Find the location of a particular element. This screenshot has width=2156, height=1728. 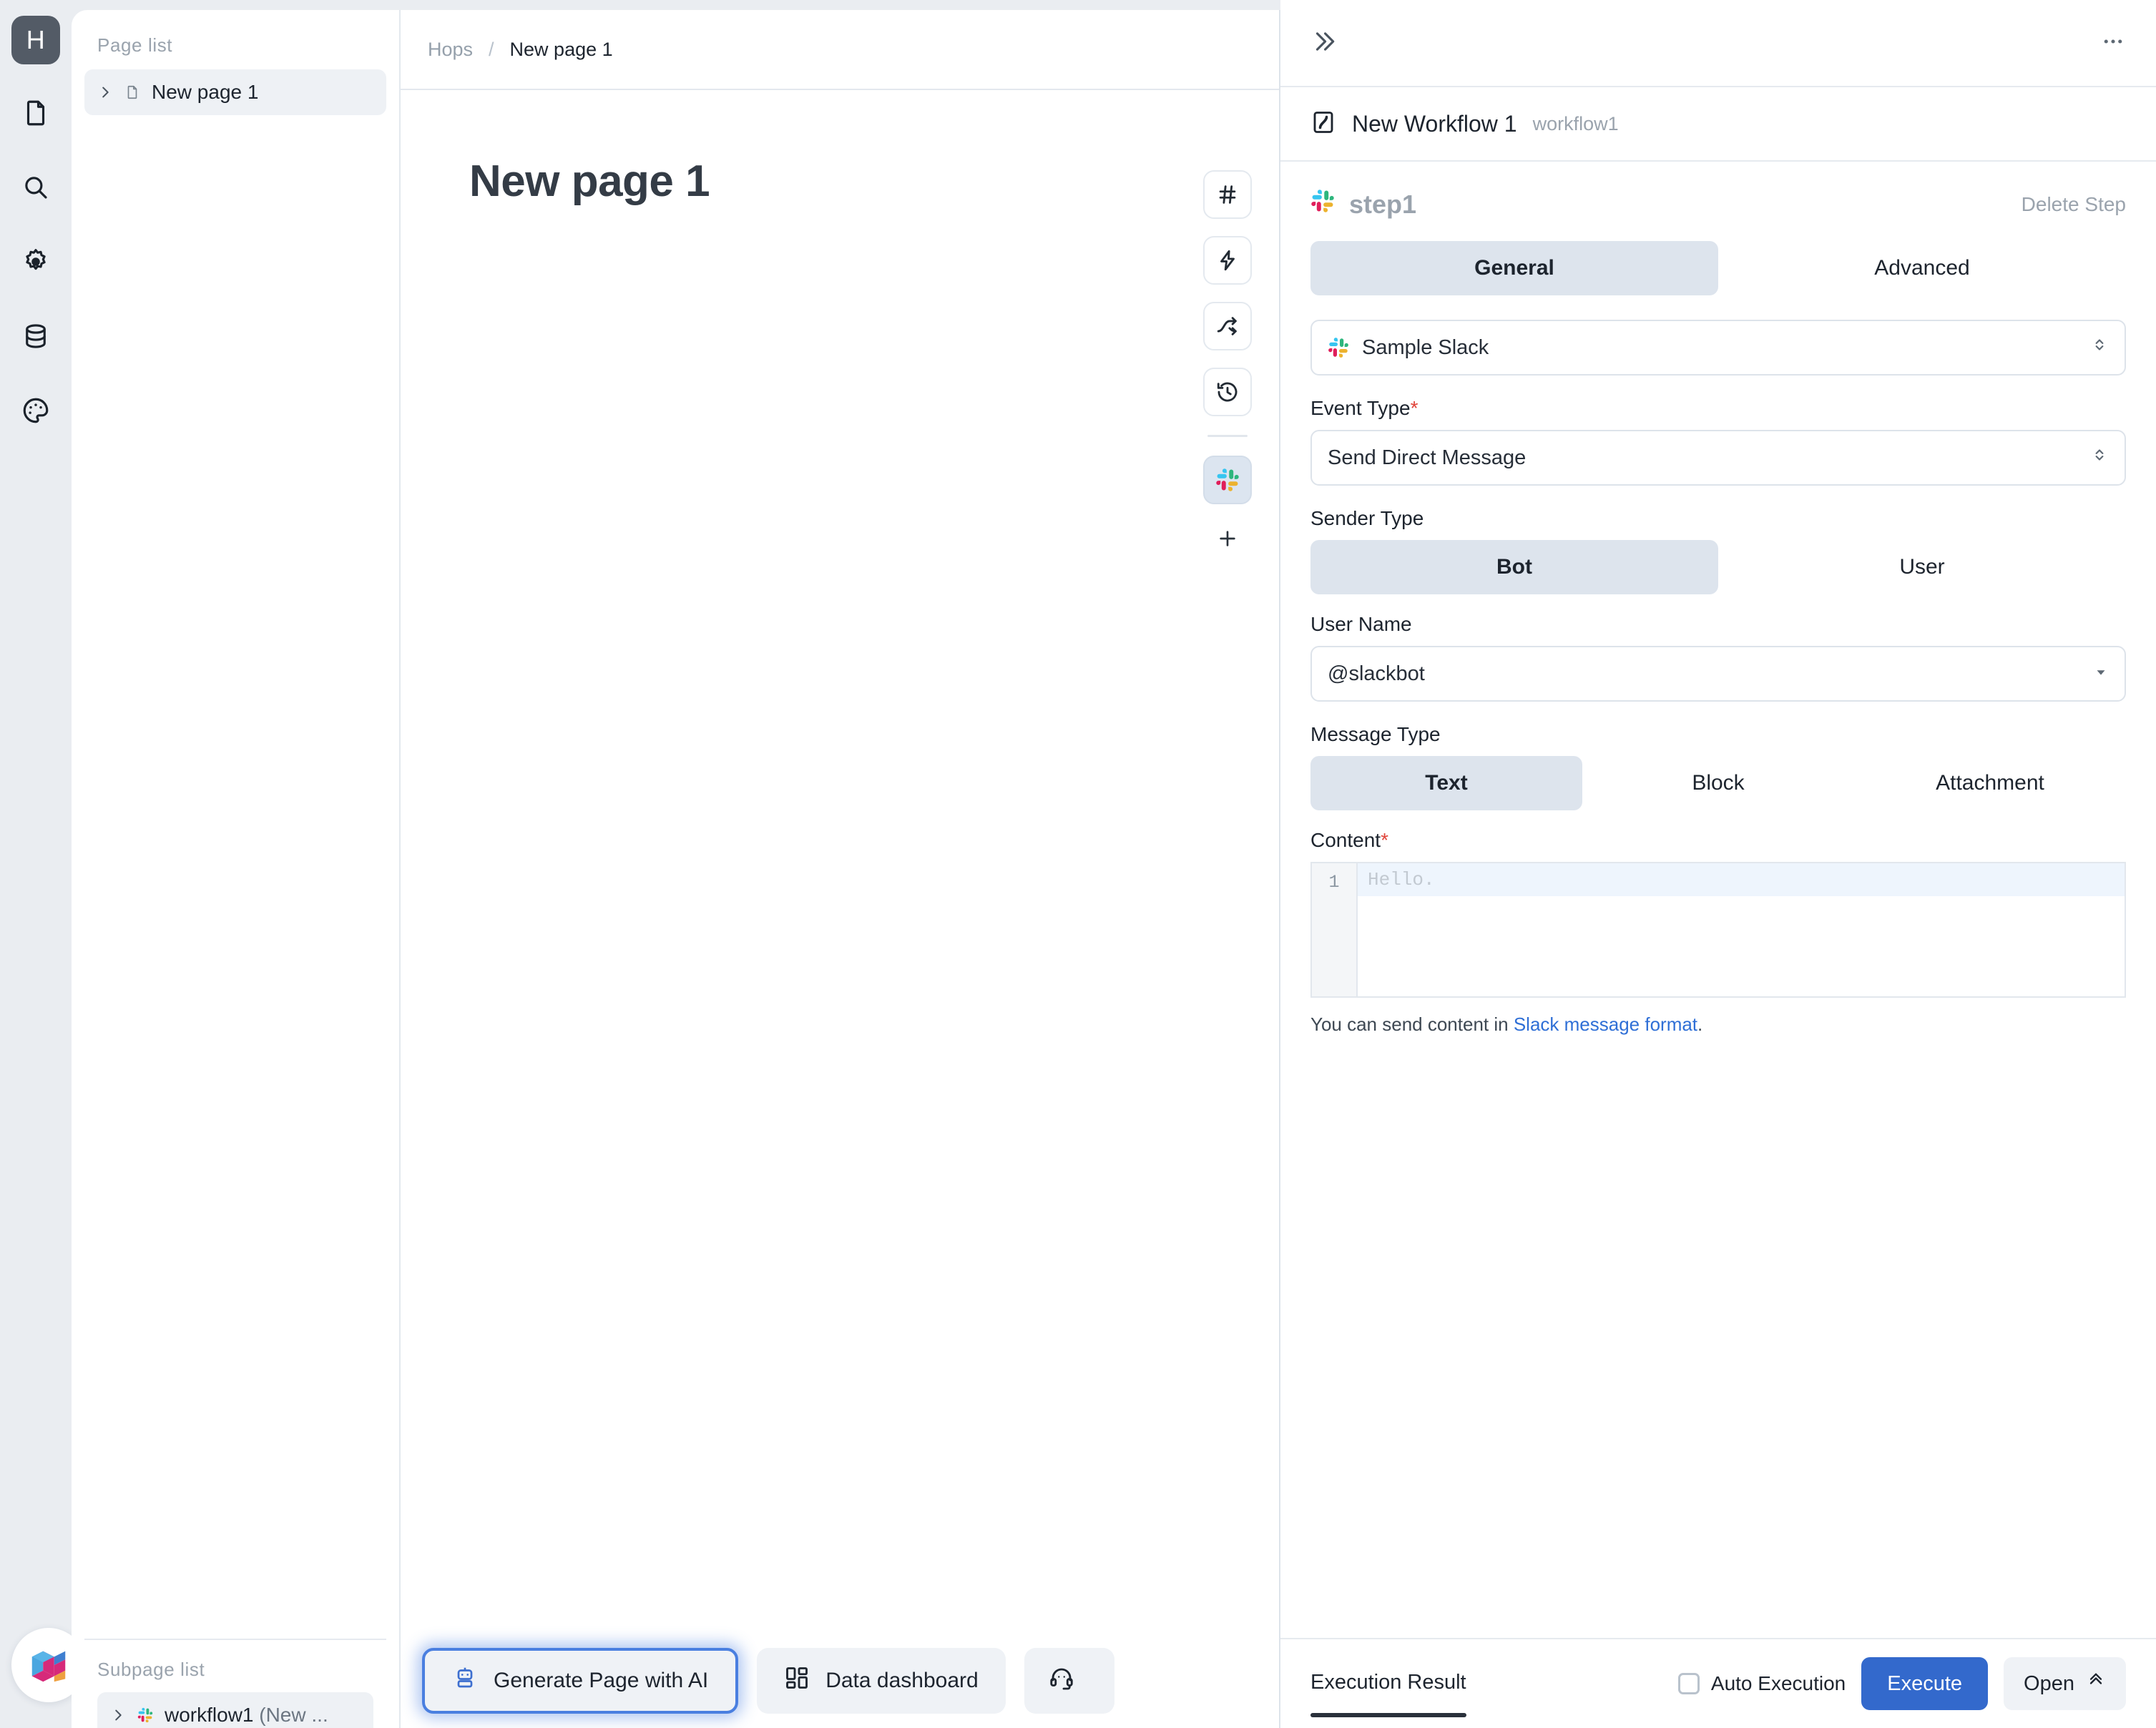

palette-icon is located at coordinates (36, 410).